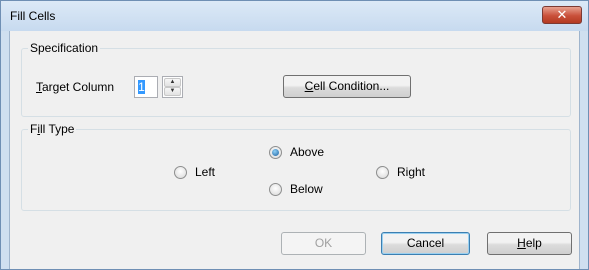  Describe the element at coordinates (64, 48) in the screenshot. I see `specification-legend: Specification` at that location.